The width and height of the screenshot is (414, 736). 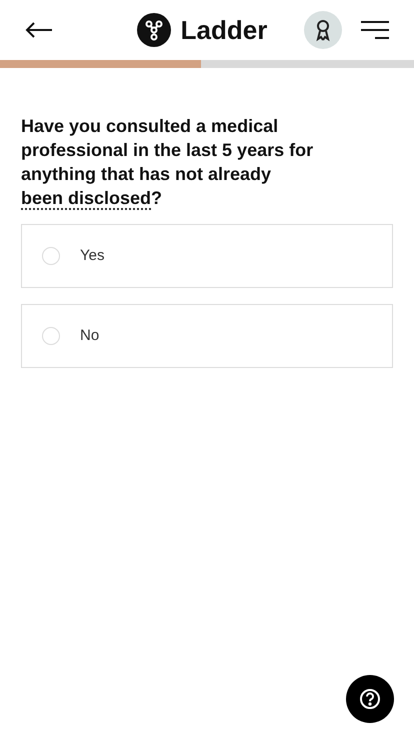 What do you see at coordinates (224, 30) in the screenshot?
I see `brand-name: Ladder` at bounding box center [224, 30].